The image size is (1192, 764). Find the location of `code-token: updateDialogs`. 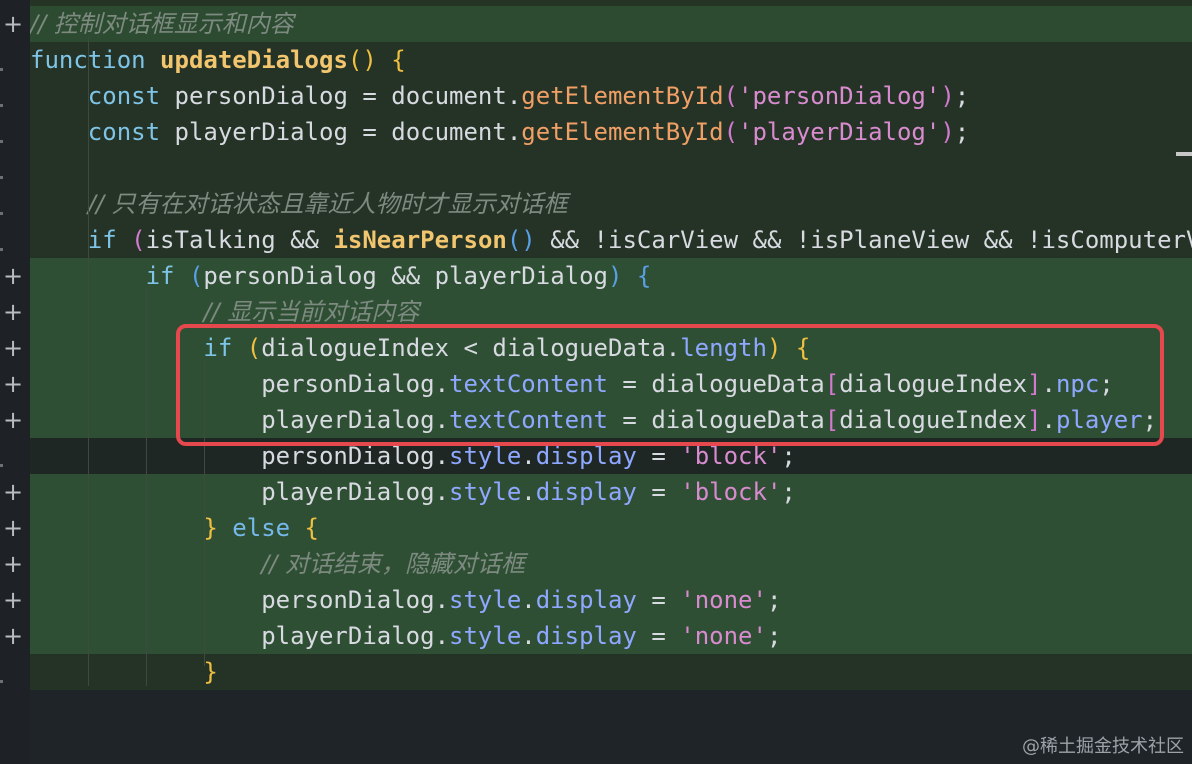

code-token: updateDialogs is located at coordinates (254, 60).